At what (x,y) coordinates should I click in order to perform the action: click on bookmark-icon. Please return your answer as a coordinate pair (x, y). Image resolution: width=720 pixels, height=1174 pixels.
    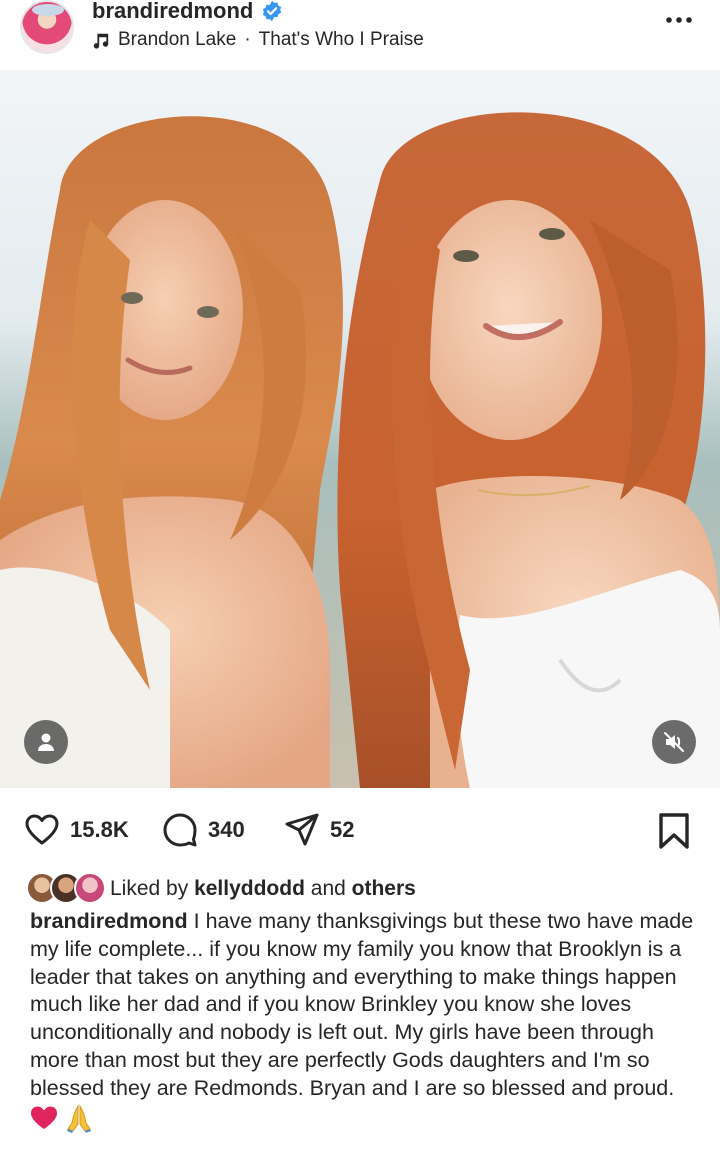
    Looking at the image, I should click on (674, 831).